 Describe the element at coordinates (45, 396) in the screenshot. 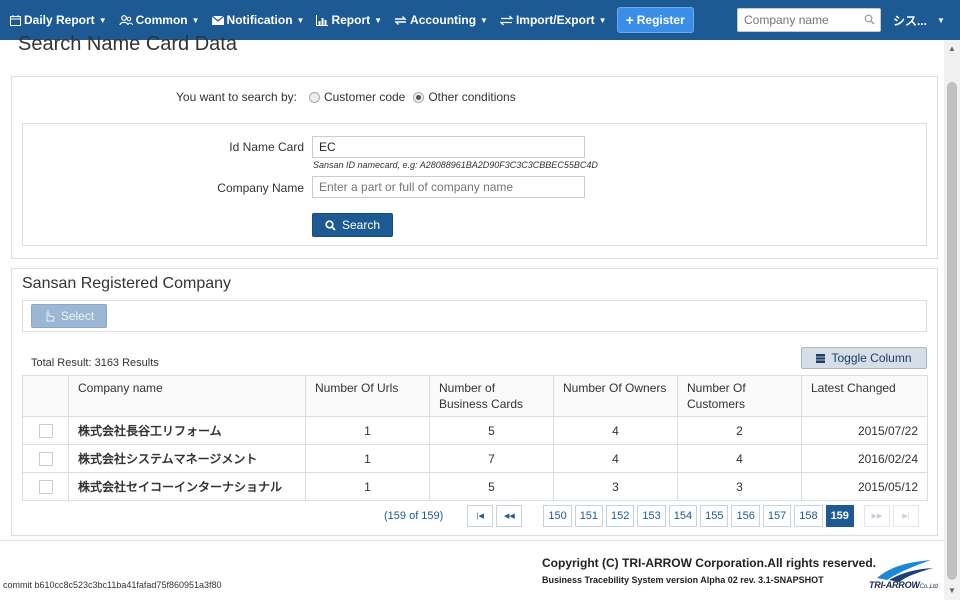

I see `column-header-select` at that location.